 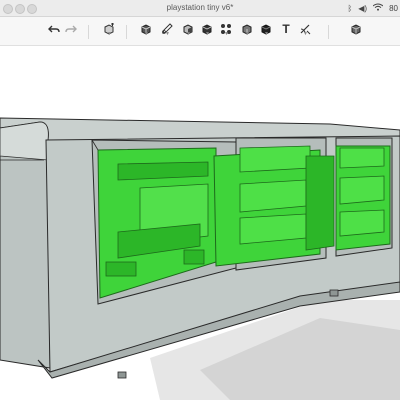 What do you see at coordinates (356, 29) in the screenshot?
I see `view-cube-icon` at bounding box center [356, 29].